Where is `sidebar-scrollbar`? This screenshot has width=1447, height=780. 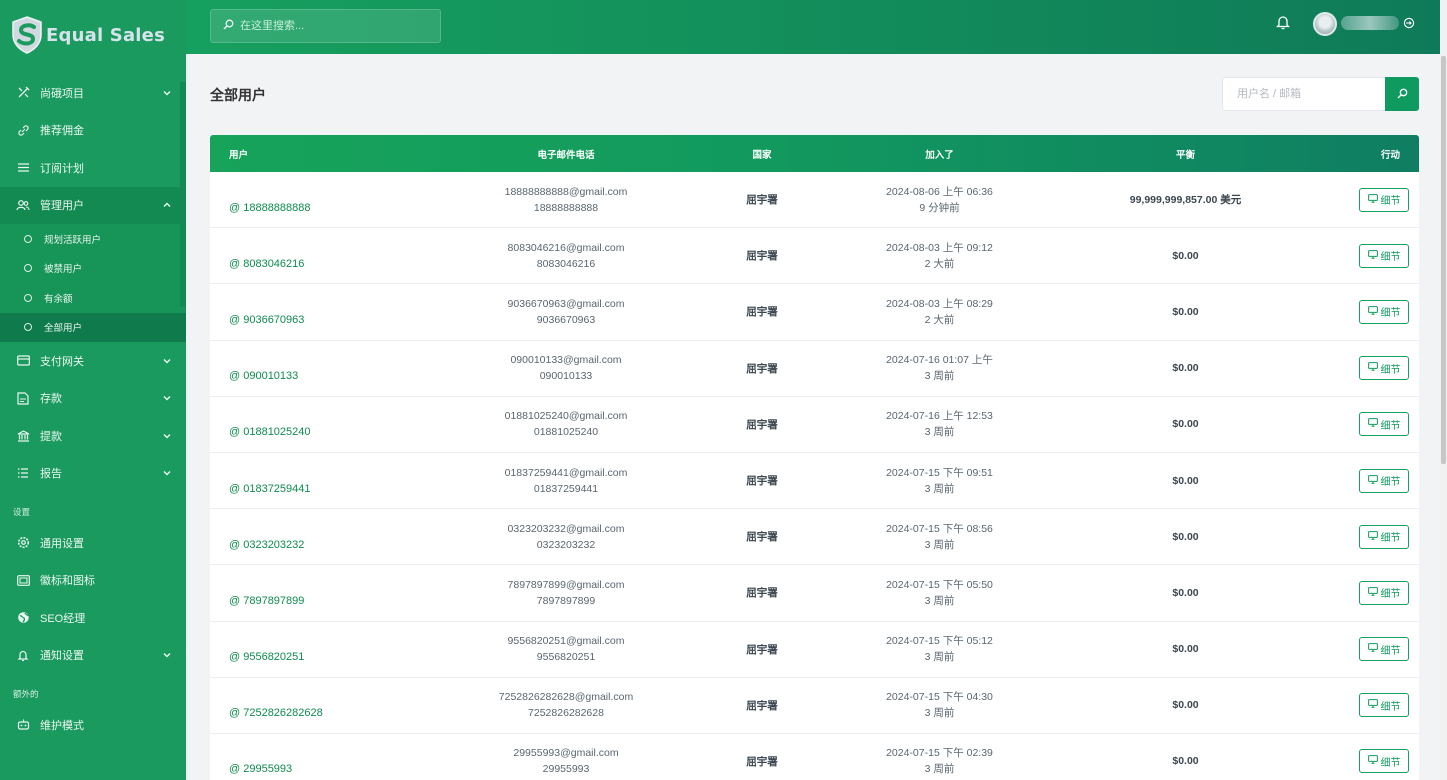 sidebar-scrollbar is located at coordinates (183, 194).